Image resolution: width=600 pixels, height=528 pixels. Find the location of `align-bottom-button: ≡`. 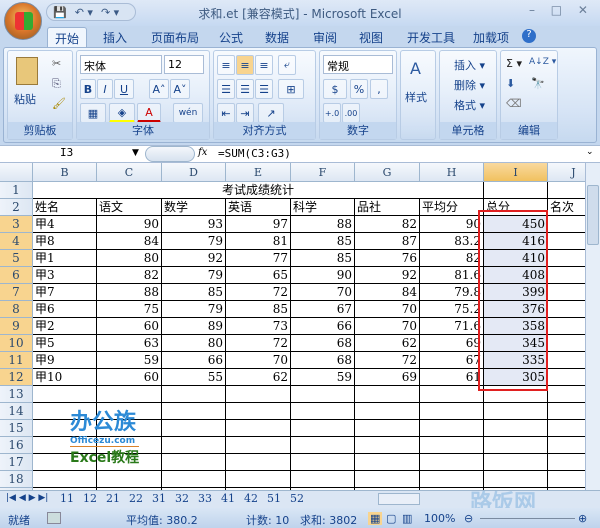

align-bottom-button: ≡ is located at coordinates (264, 65).